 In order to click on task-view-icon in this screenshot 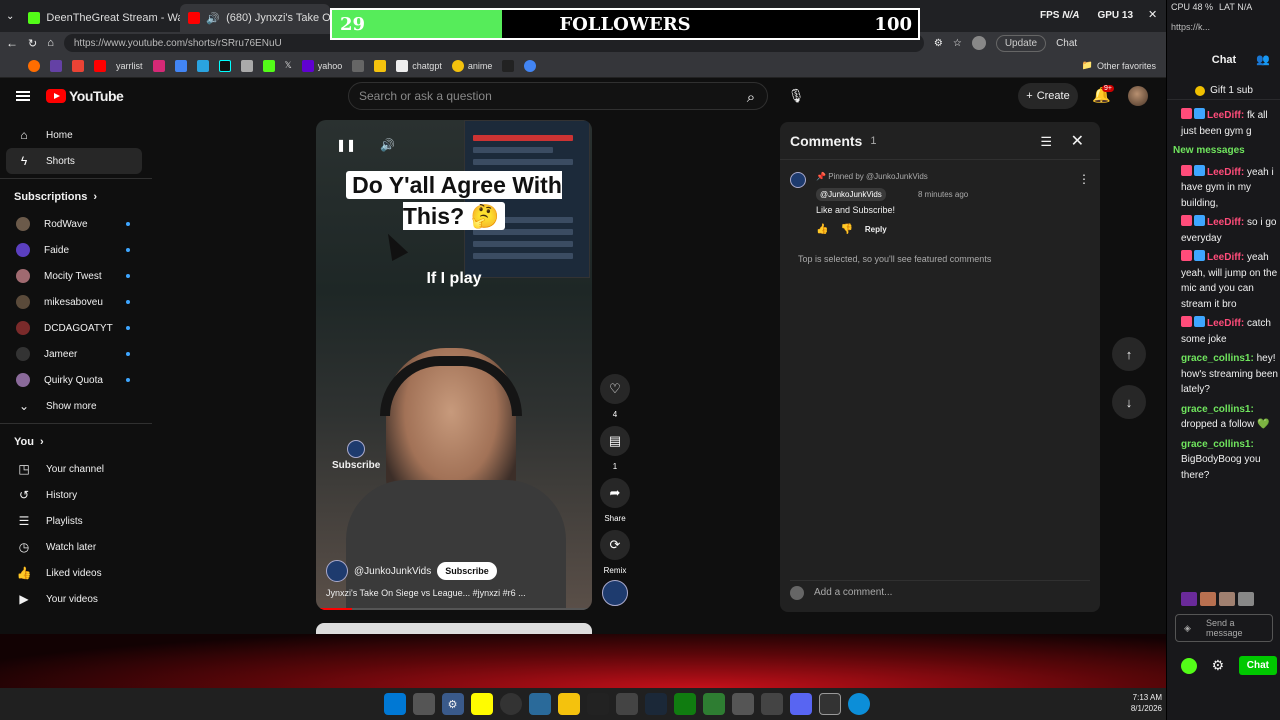, I will do `click(423, 704)`.